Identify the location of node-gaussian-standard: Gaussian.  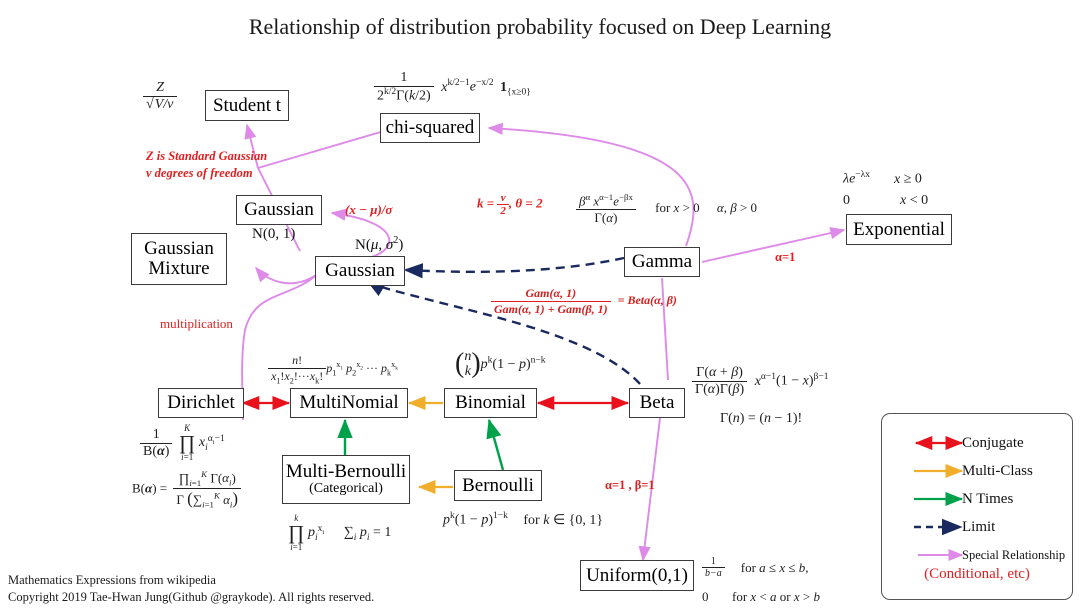
(279, 210).